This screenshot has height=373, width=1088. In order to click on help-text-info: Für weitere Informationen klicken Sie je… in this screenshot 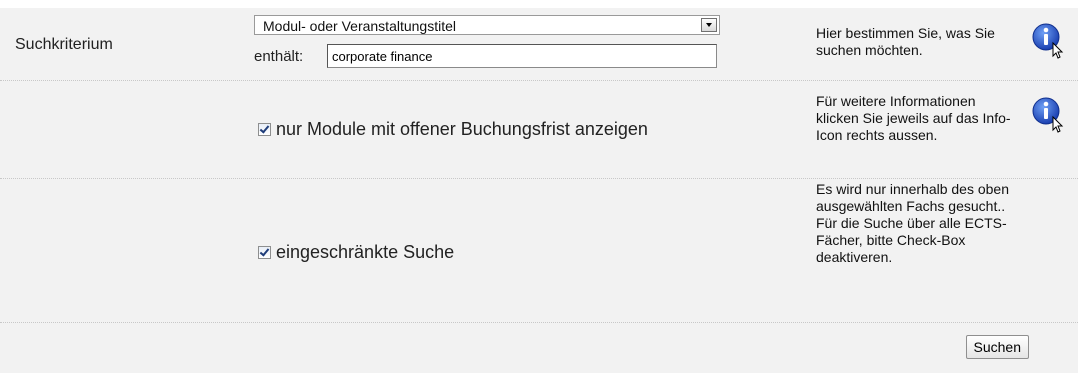, I will do `click(913, 118)`.